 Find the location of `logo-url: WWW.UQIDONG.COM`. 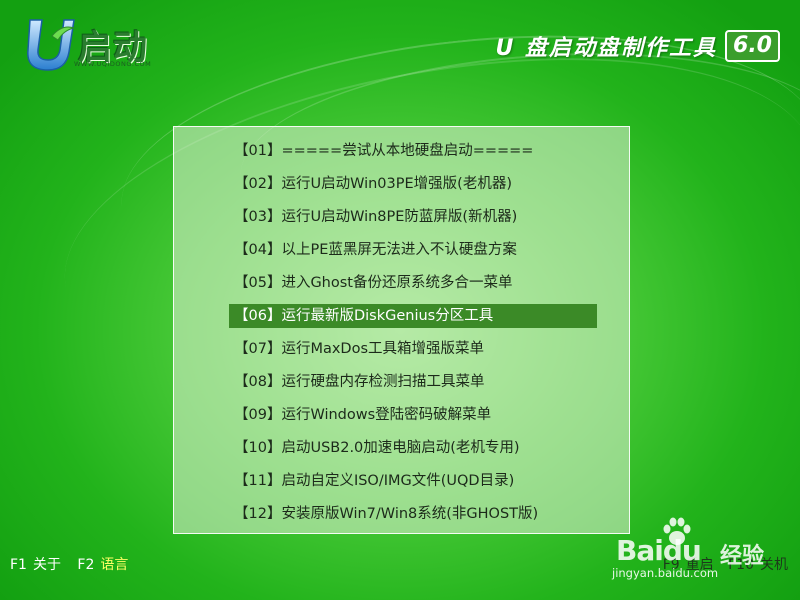

logo-url: WWW.UQIDONG.COM is located at coordinates (113, 64).